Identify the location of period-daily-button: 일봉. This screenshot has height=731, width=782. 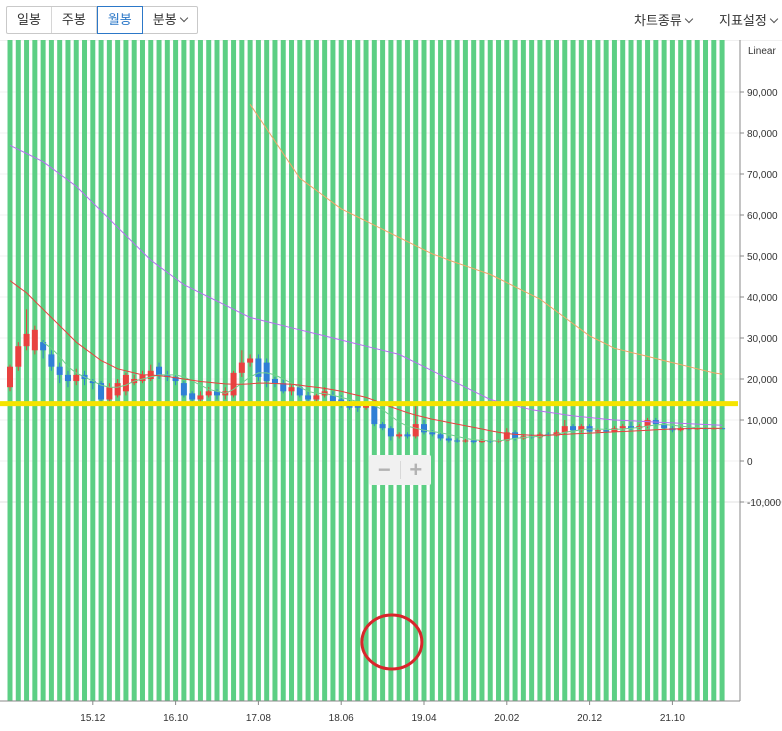
(29, 20).